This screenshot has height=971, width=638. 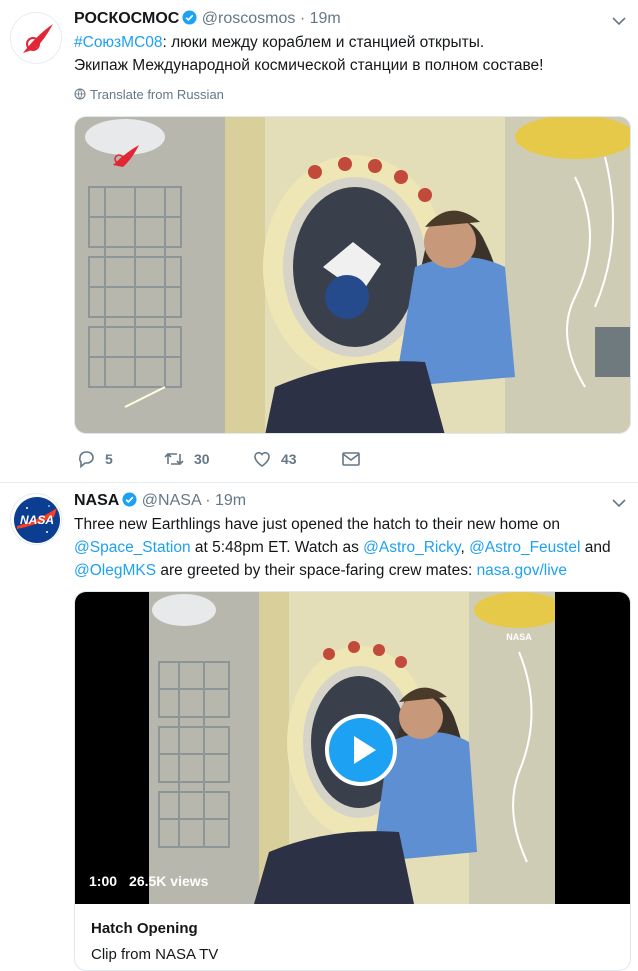 I want to click on avatar-nasa: NASA, so click(x=36, y=519).